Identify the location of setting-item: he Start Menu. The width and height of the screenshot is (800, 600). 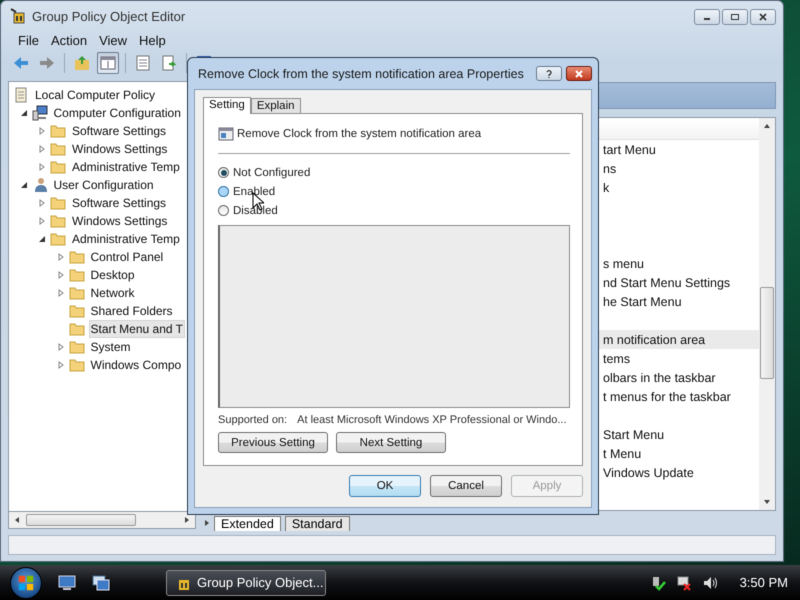
(642, 301).